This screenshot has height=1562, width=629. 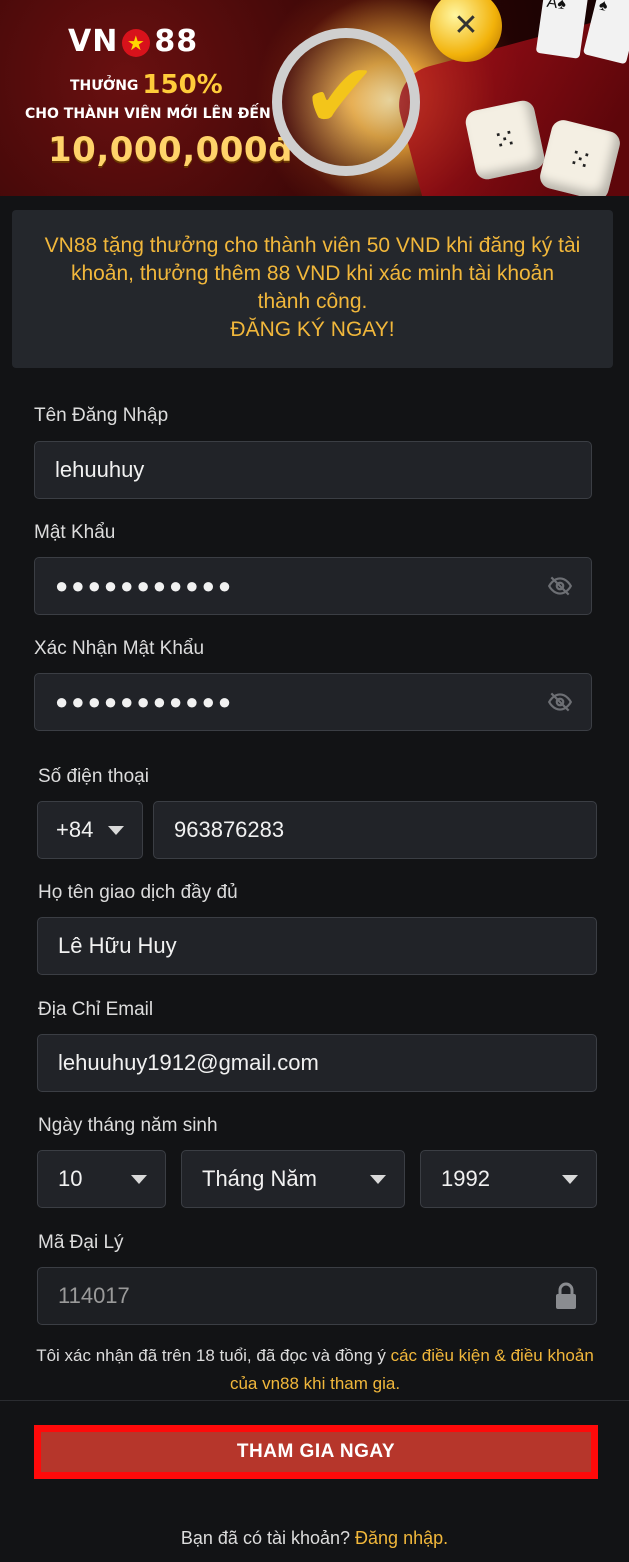 I want to click on playing-card-icon: A♠, so click(x=562, y=29).